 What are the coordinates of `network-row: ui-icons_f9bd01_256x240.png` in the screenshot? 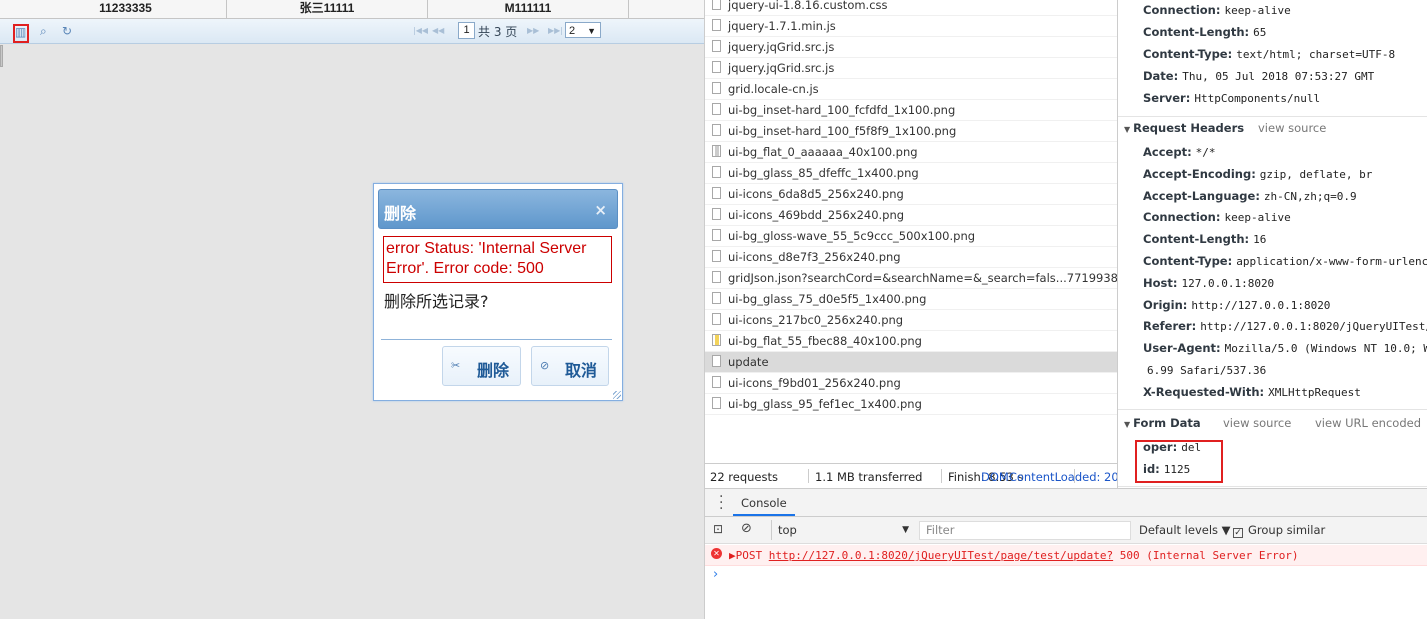 It's located at (911, 383).